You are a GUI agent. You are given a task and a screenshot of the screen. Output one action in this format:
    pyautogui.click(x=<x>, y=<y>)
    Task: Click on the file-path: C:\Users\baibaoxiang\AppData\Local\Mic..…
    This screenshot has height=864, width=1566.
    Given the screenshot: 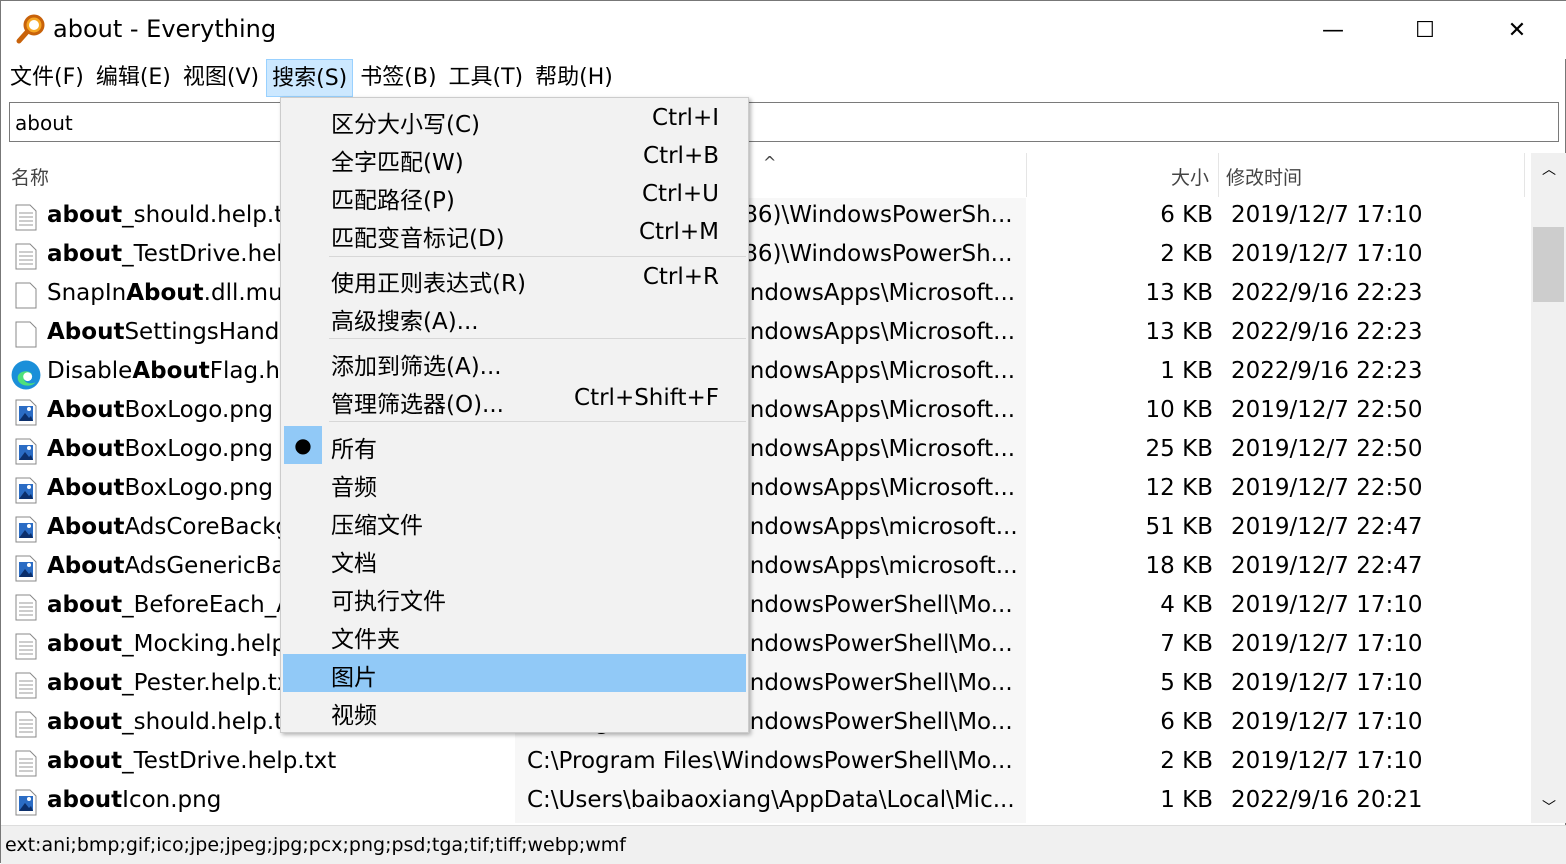 What is the action you would take?
    pyautogui.click(x=771, y=800)
    